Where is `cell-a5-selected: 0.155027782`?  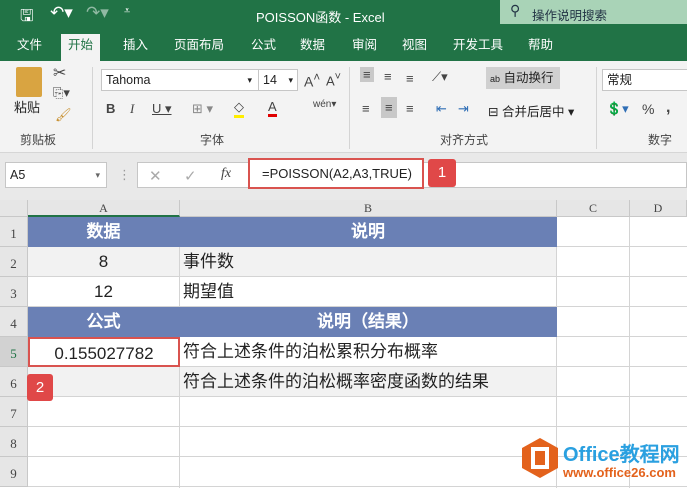 cell-a5-selected: 0.155027782 is located at coordinates (104, 352).